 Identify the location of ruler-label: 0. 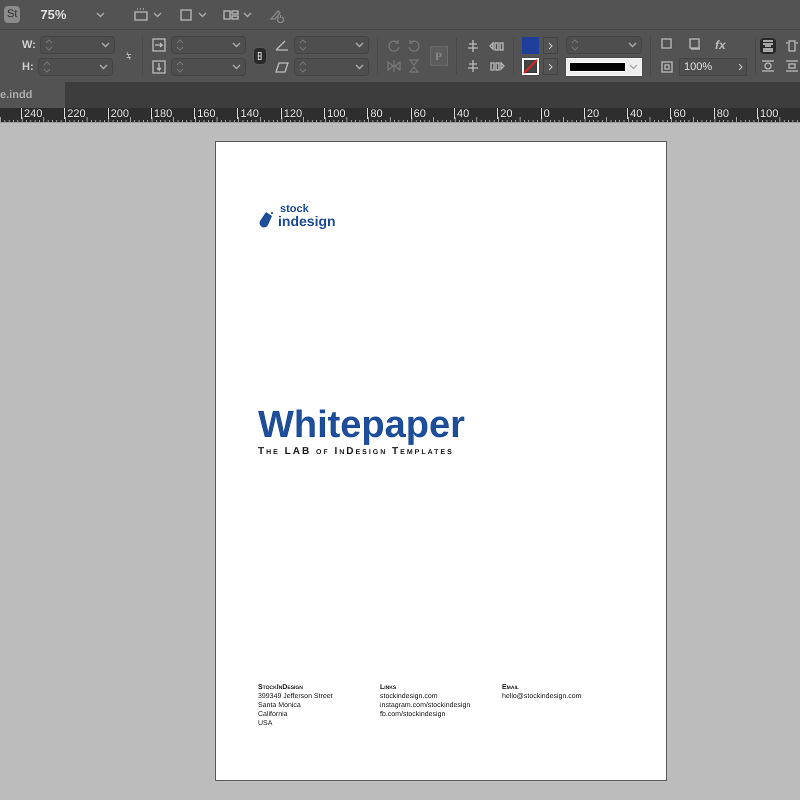
(547, 113).